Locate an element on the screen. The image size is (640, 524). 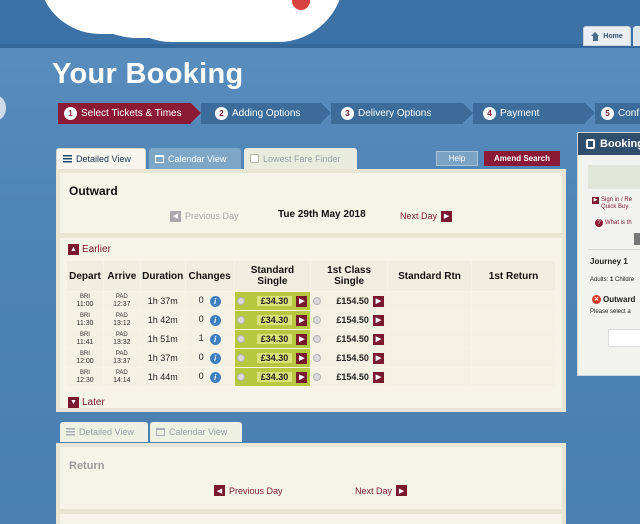
arrive-cell: PAD 13:32 is located at coordinates (121, 339).